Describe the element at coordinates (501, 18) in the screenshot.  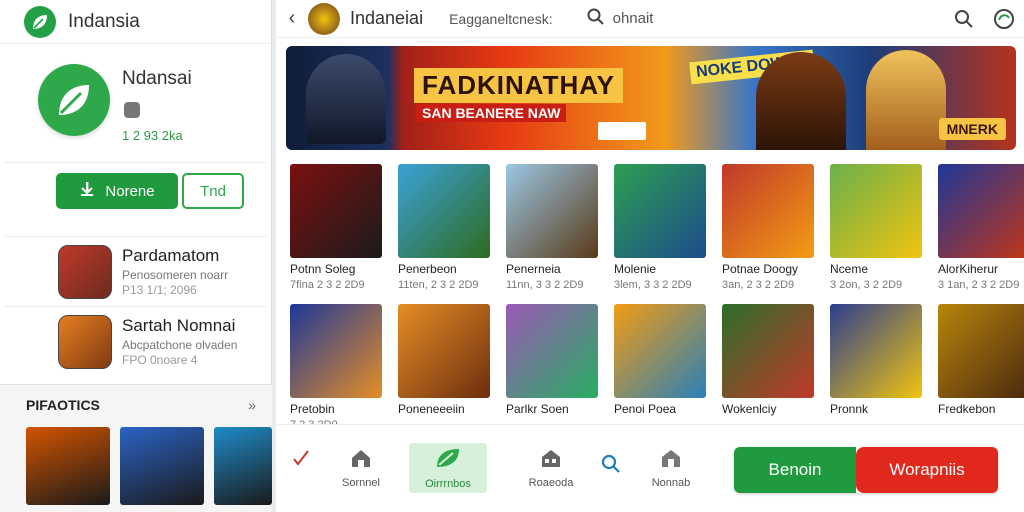
I see `page-subtitle: Eagganeltcnesk:` at that location.